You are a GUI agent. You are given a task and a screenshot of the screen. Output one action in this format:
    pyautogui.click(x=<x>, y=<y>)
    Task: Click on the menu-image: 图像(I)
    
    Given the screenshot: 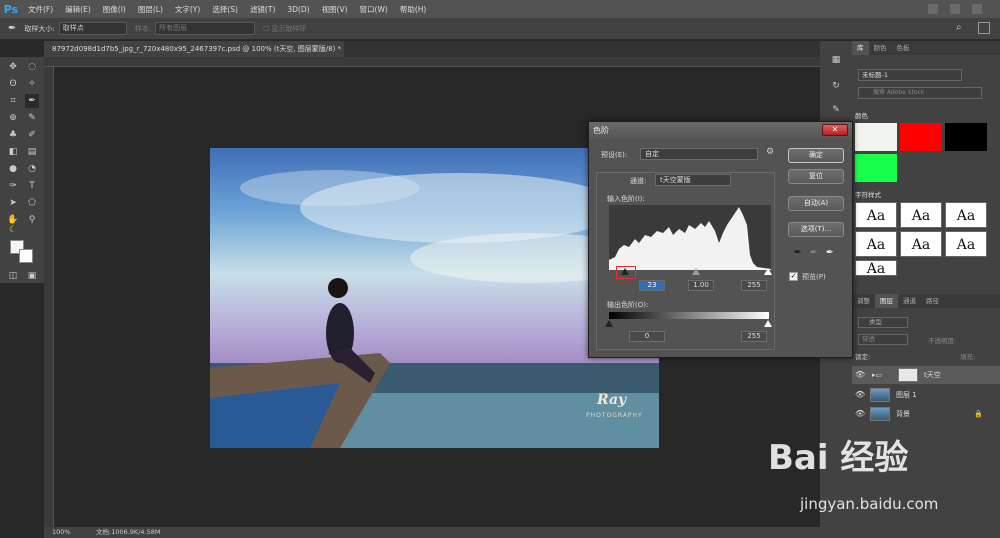 What is the action you would take?
    pyautogui.click(x=114, y=9)
    